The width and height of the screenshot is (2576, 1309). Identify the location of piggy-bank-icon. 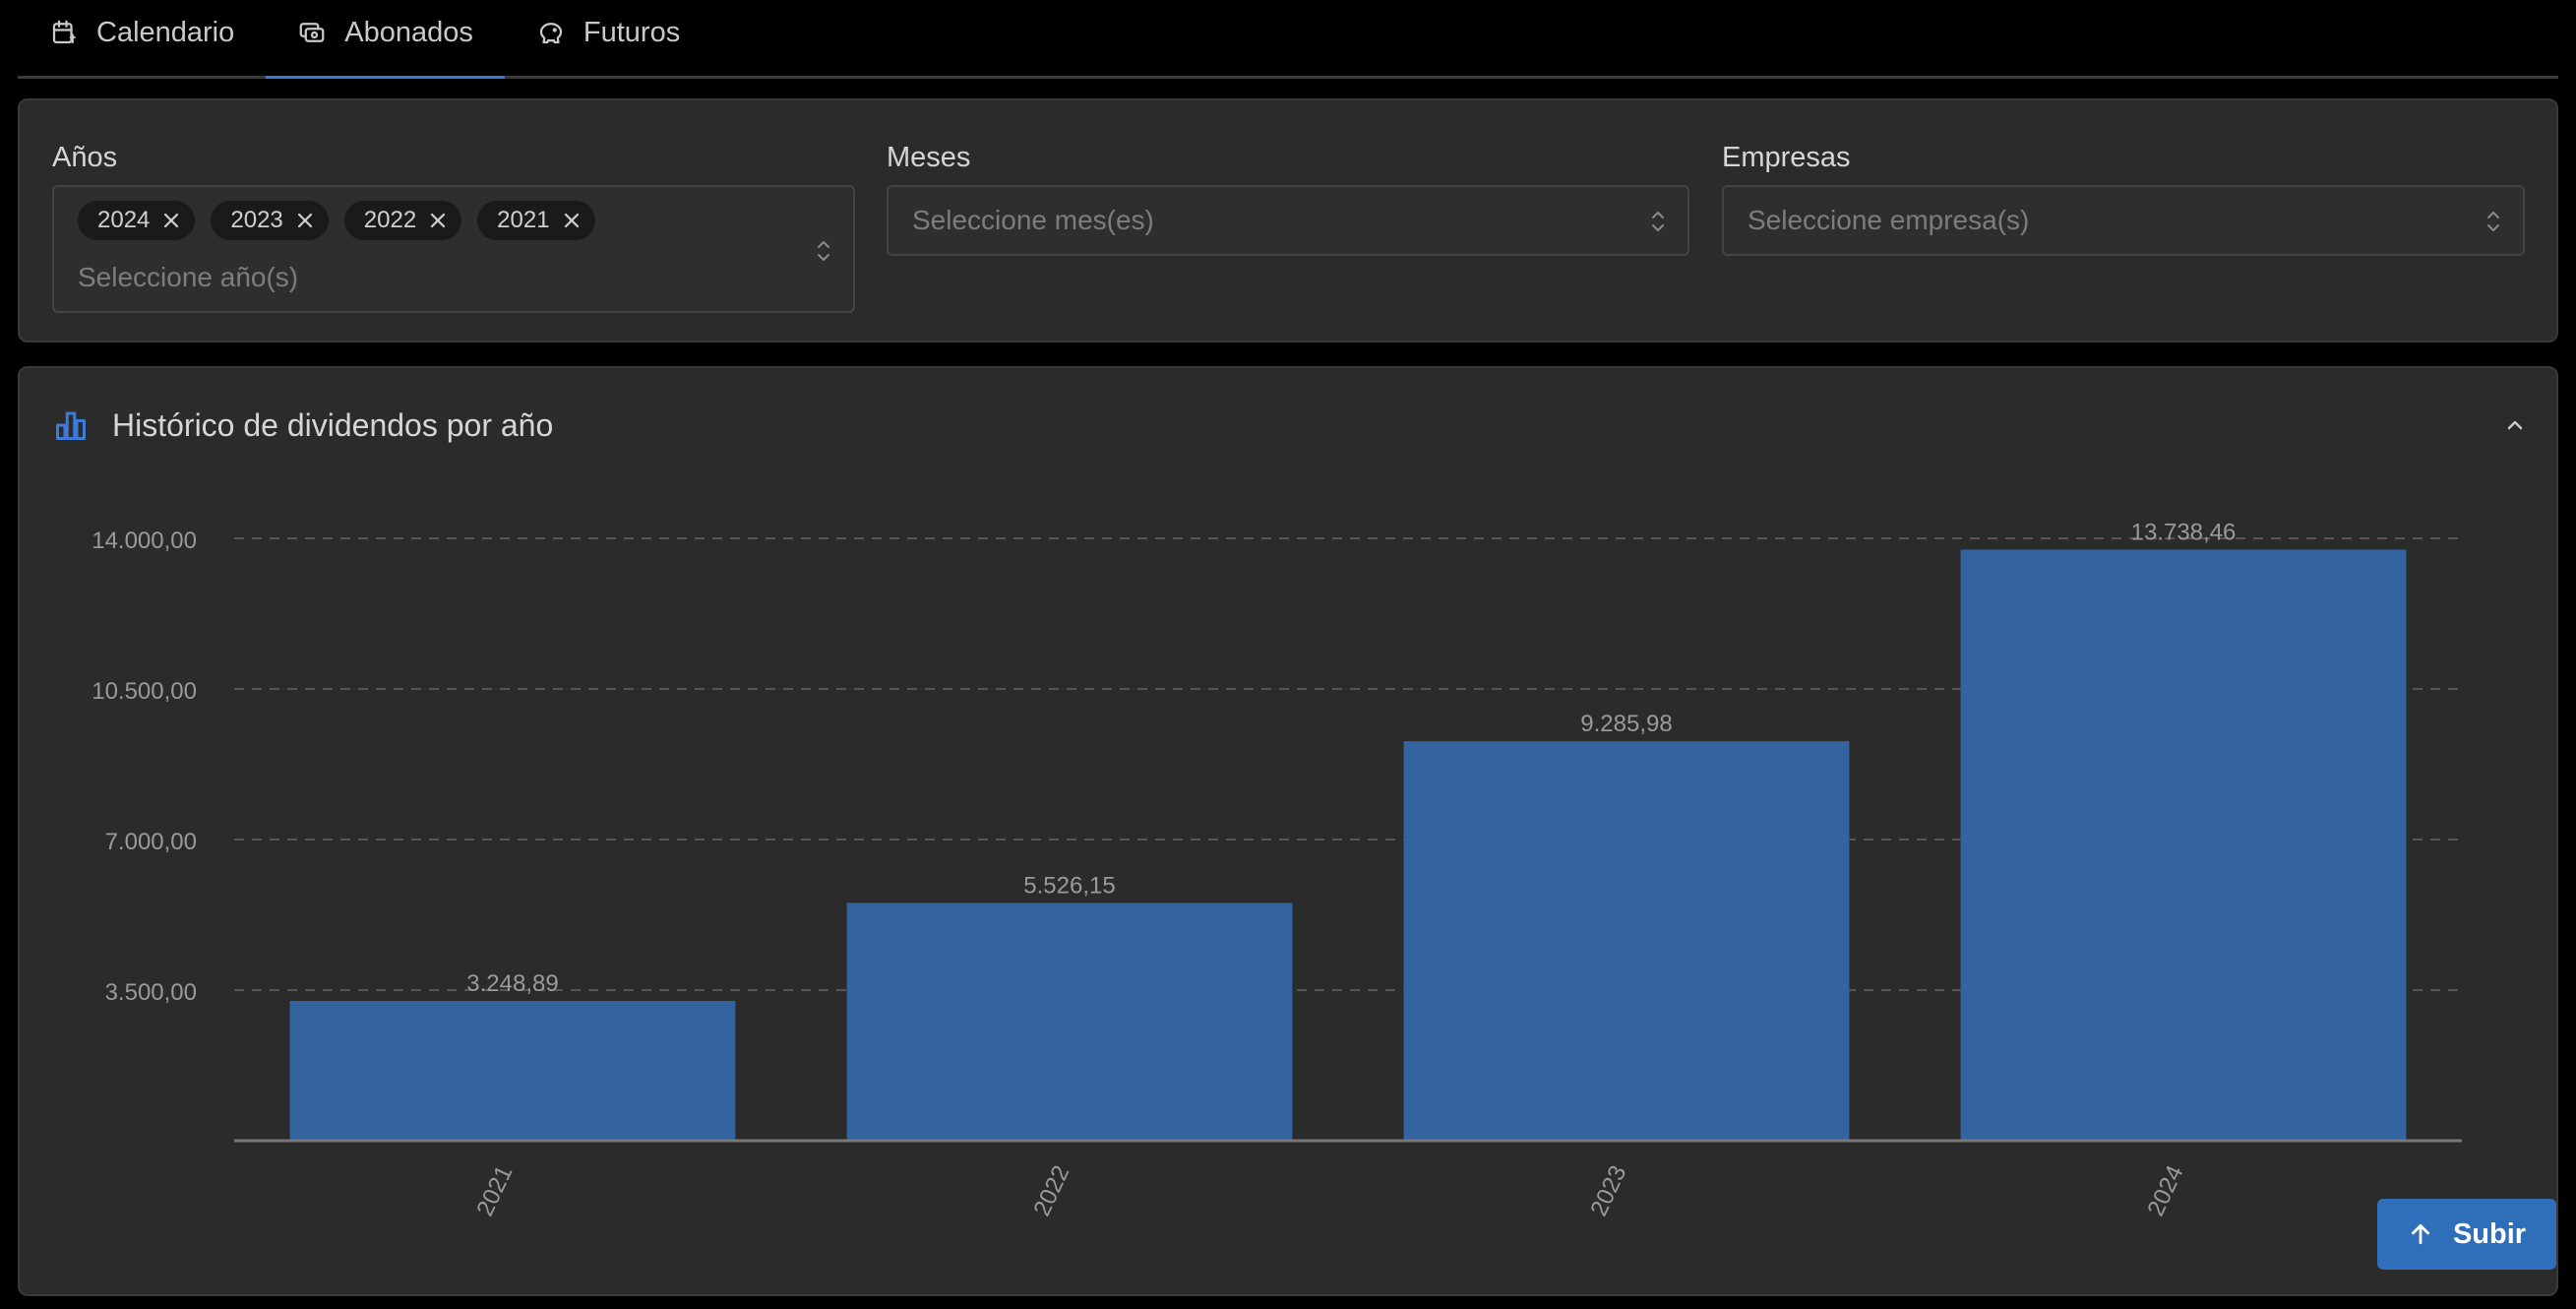
(551, 33).